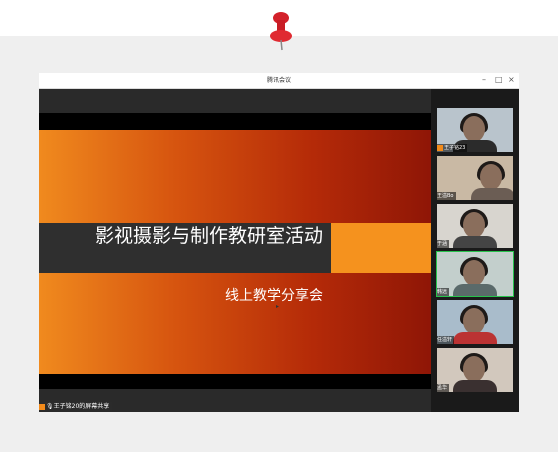 The width and height of the screenshot is (558, 452). I want to click on participant-tile: 任溢轩, so click(475, 322).